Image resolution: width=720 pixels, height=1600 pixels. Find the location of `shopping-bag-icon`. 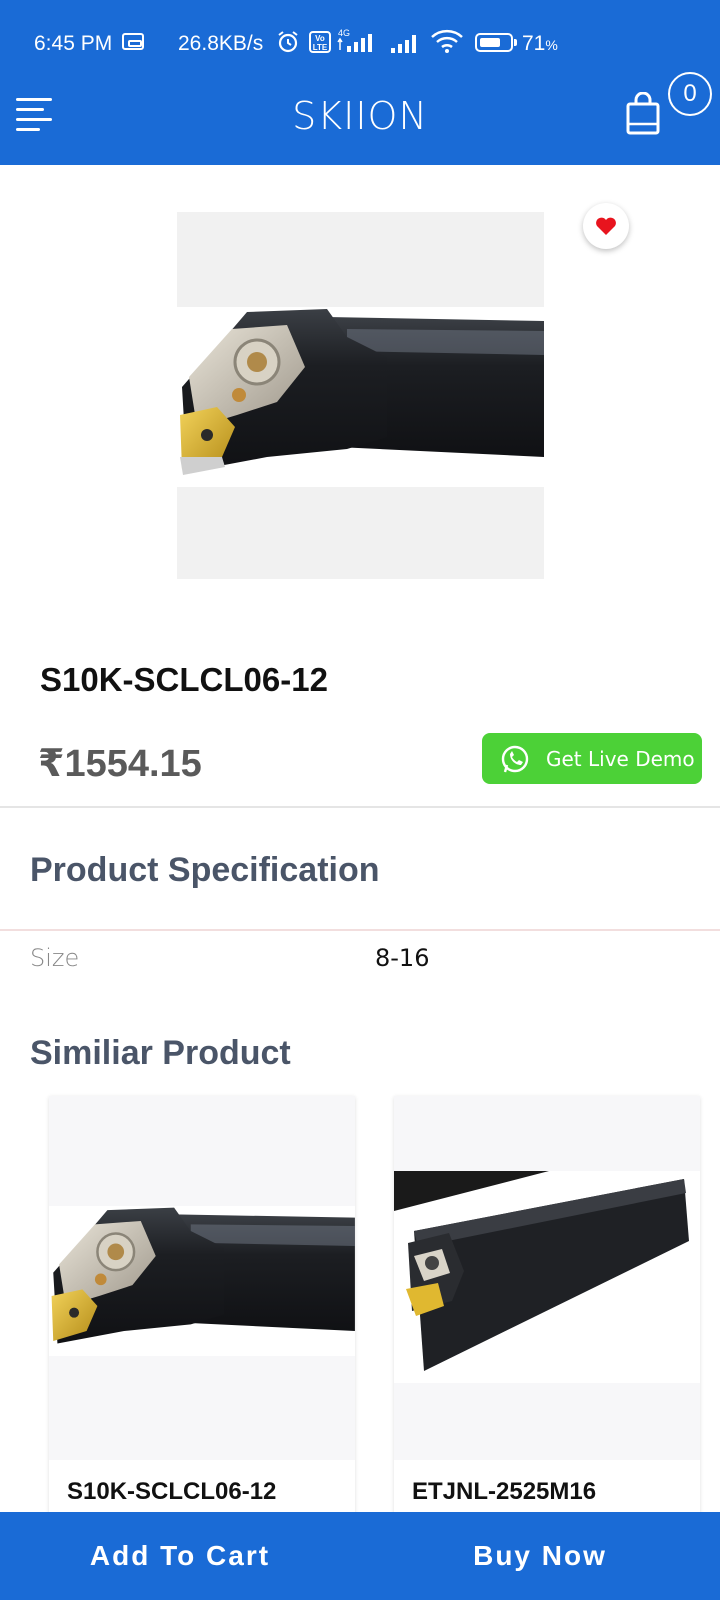

shopping-bag-icon is located at coordinates (643, 113).